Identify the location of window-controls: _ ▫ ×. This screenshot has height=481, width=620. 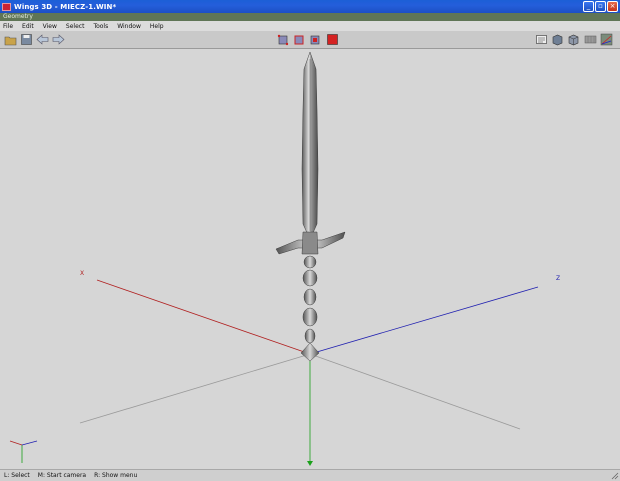
(600, 6).